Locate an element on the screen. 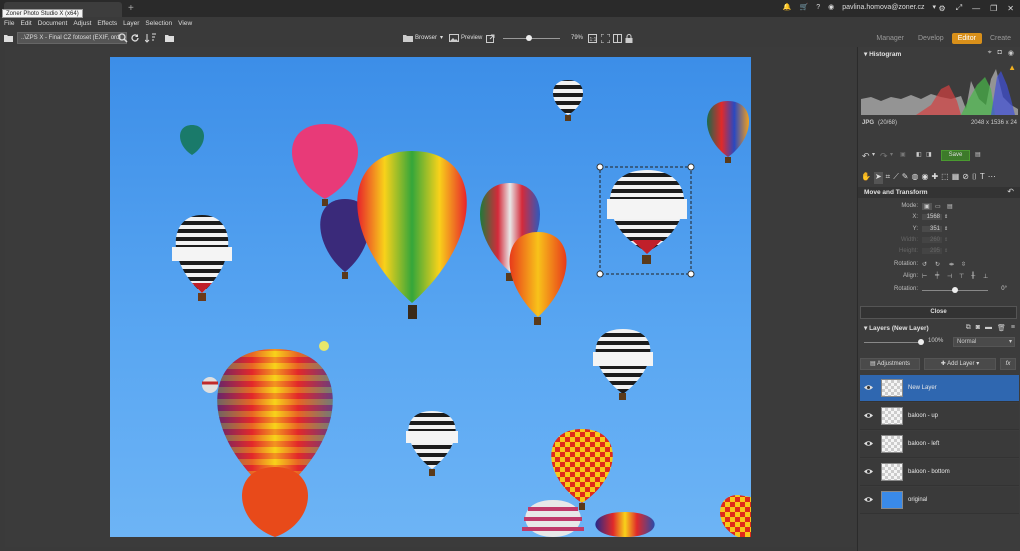 The width and height of the screenshot is (1020, 551). x-input: 1568 is located at coordinates (932, 217).